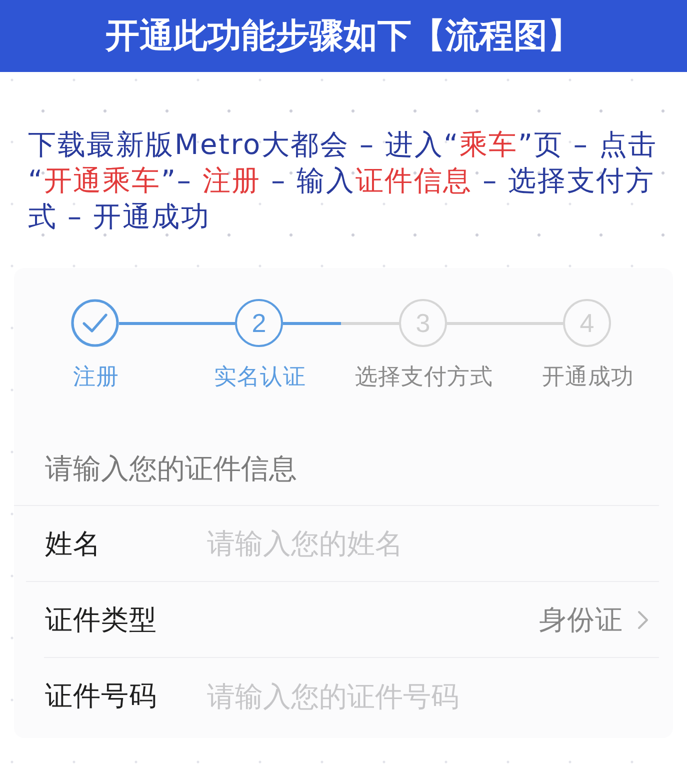 The width and height of the screenshot is (687, 771). Describe the element at coordinates (101, 620) in the screenshot. I see `field-label: 证件类型` at that location.